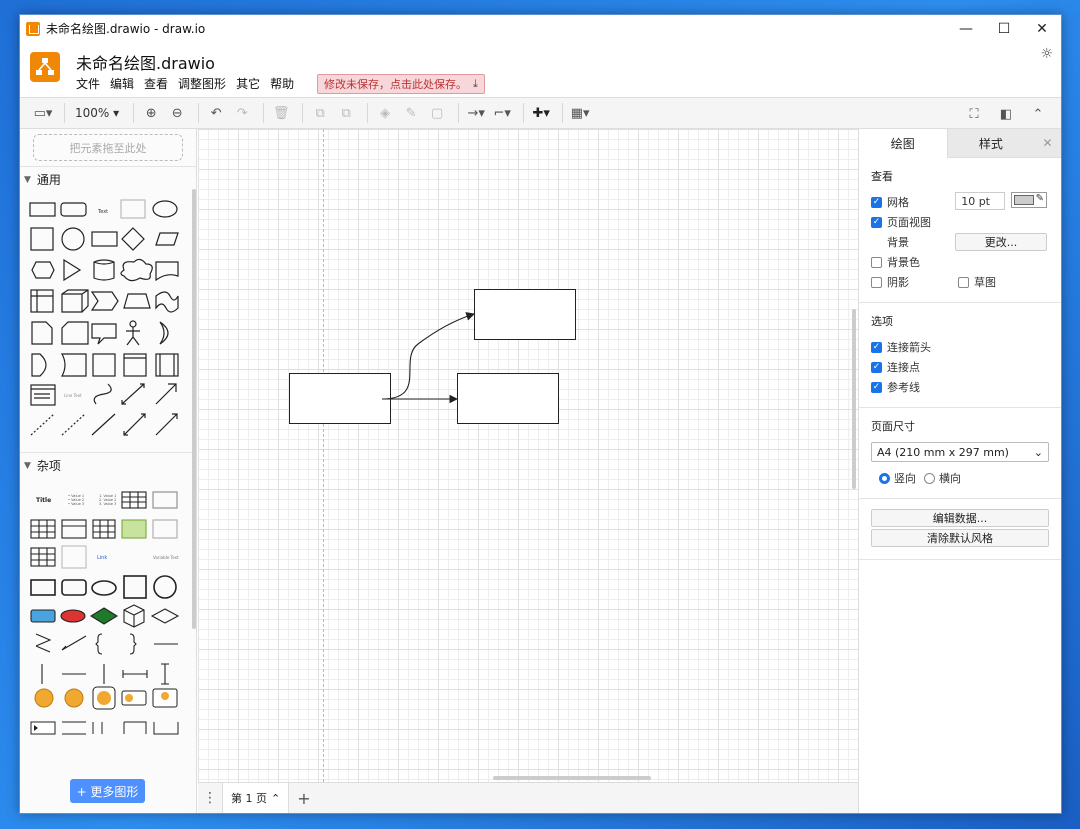  Describe the element at coordinates (43, 113) in the screenshot. I see `format-panel-toggle-icon: ▭▾` at that location.